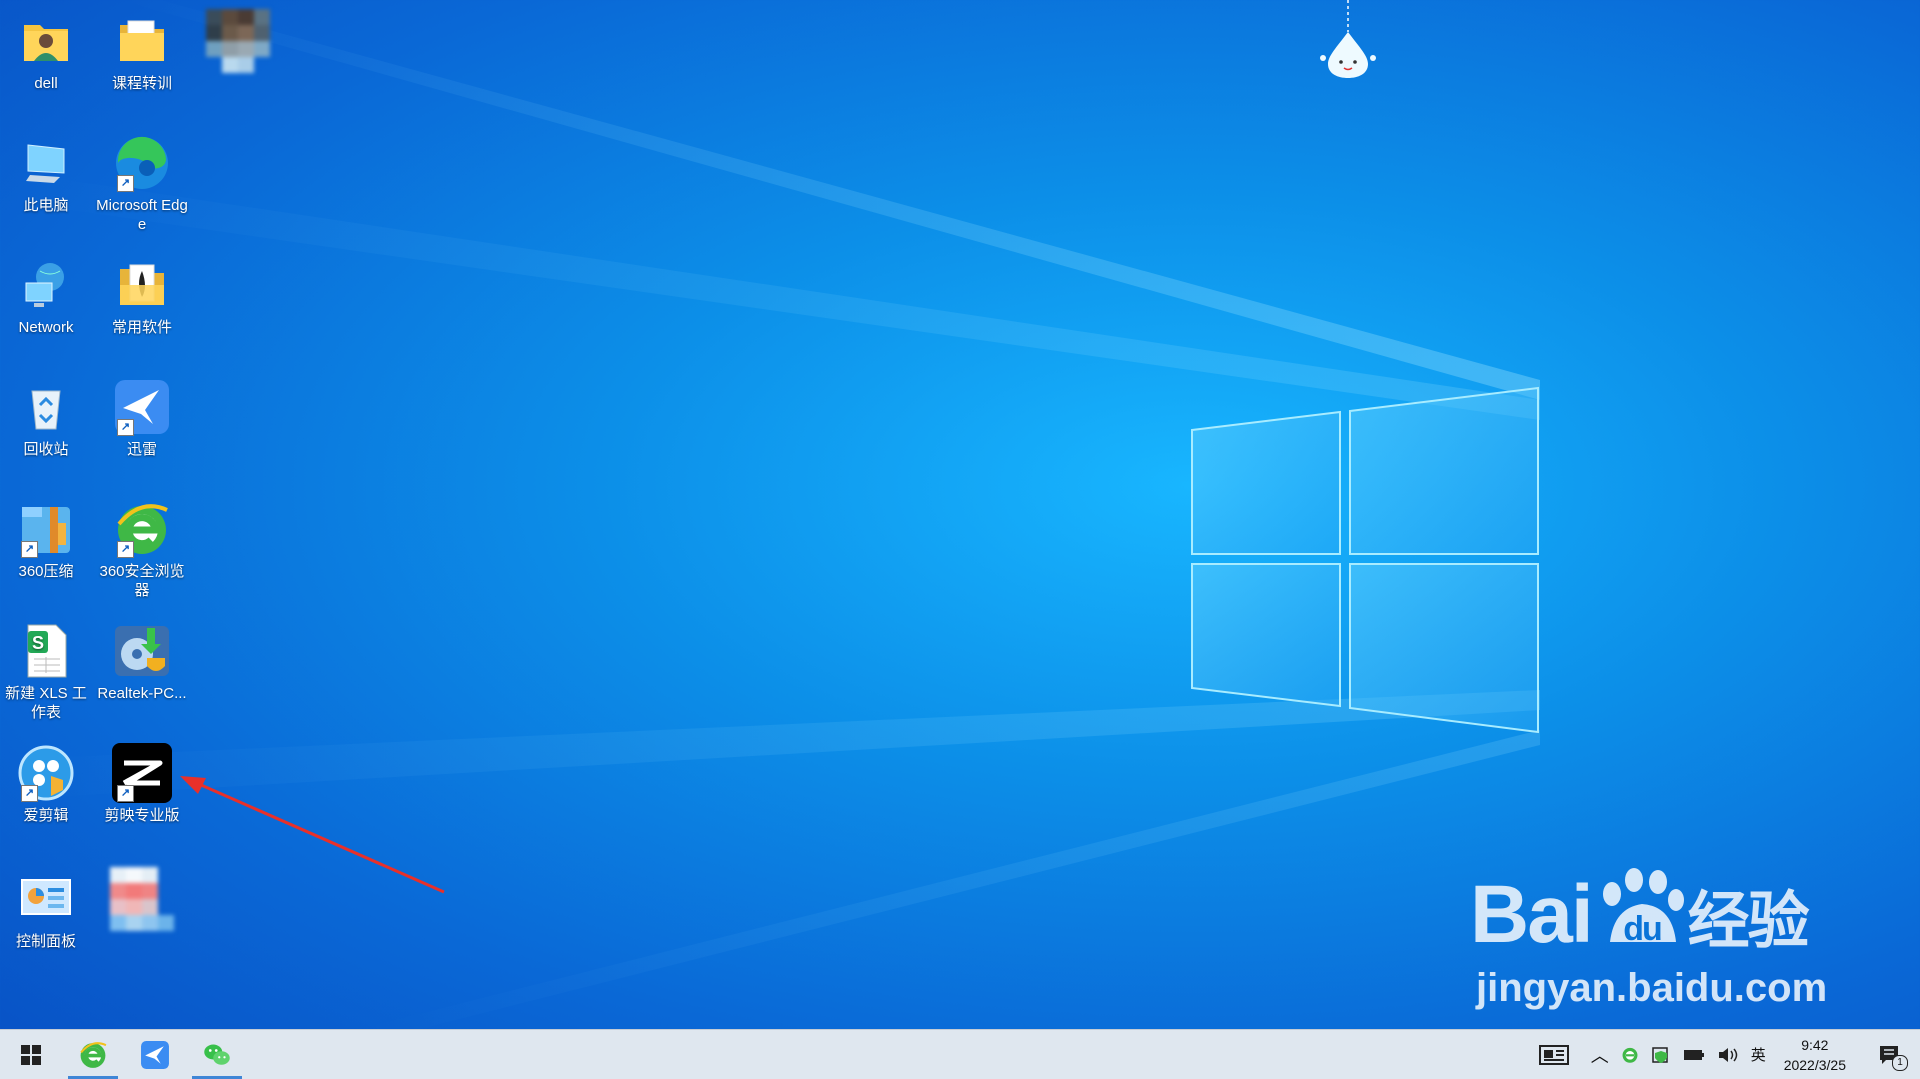 Image resolution: width=1920 pixels, height=1079 pixels. I want to click on desktop-icon-edge: ↗ Microsoft Edge, so click(142, 183).